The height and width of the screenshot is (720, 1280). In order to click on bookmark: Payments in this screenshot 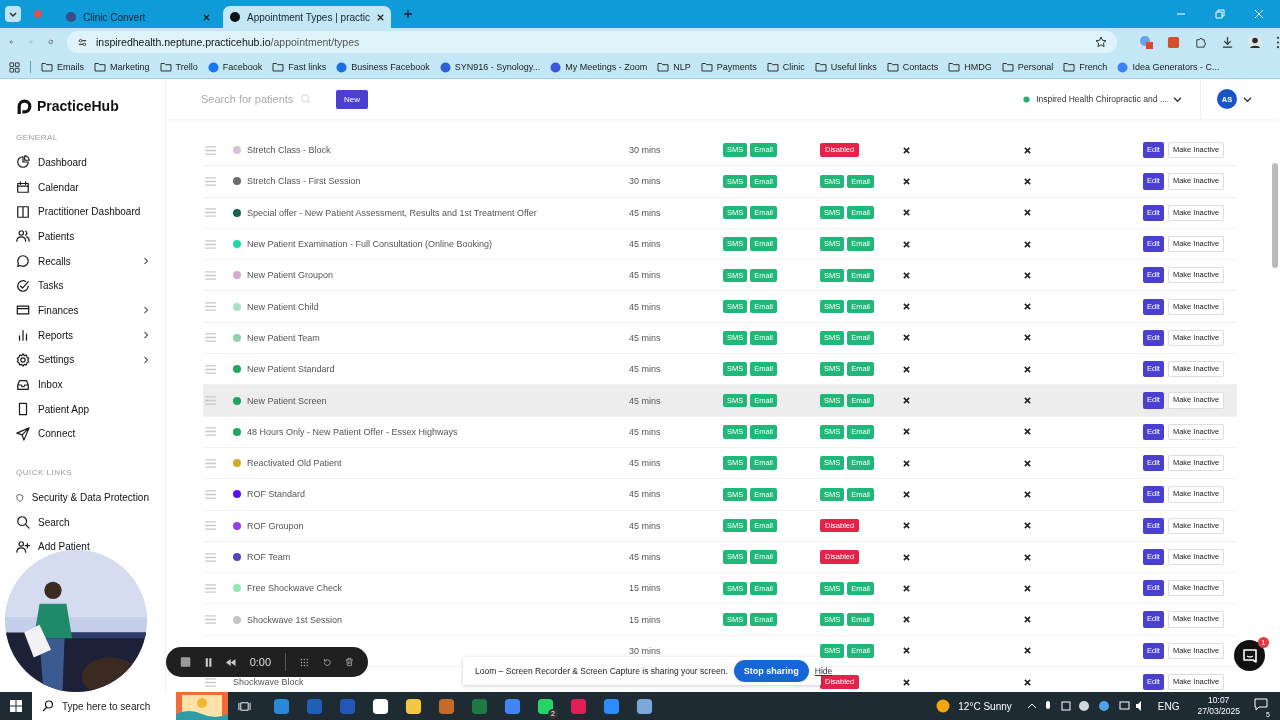, I will do `click(728, 67)`.